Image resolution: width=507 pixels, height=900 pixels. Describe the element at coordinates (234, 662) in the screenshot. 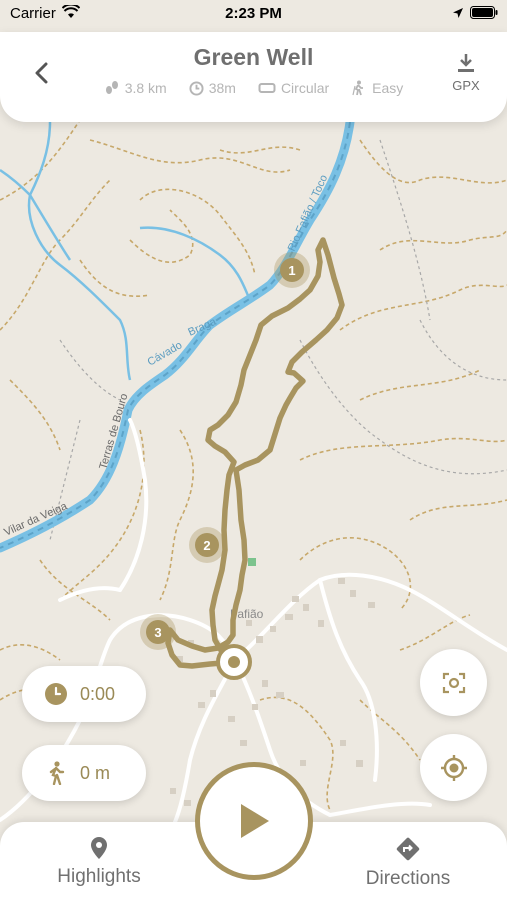

I see `start-point-marker` at that location.